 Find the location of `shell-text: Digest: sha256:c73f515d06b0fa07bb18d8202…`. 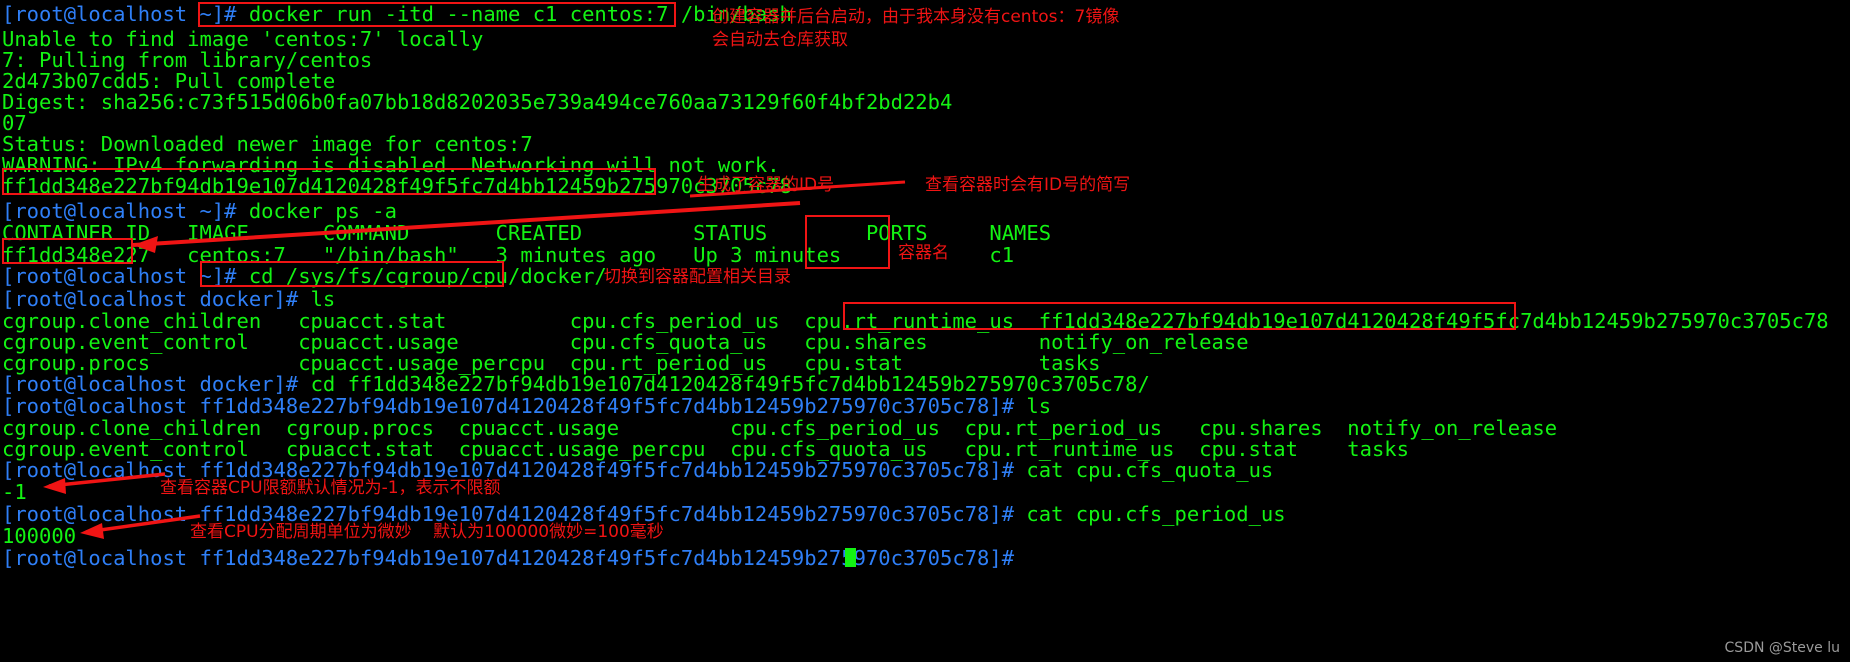

shell-text: Digest: sha256:c73f515d06b0fa07bb18d8202… is located at coordinates (477, 102).